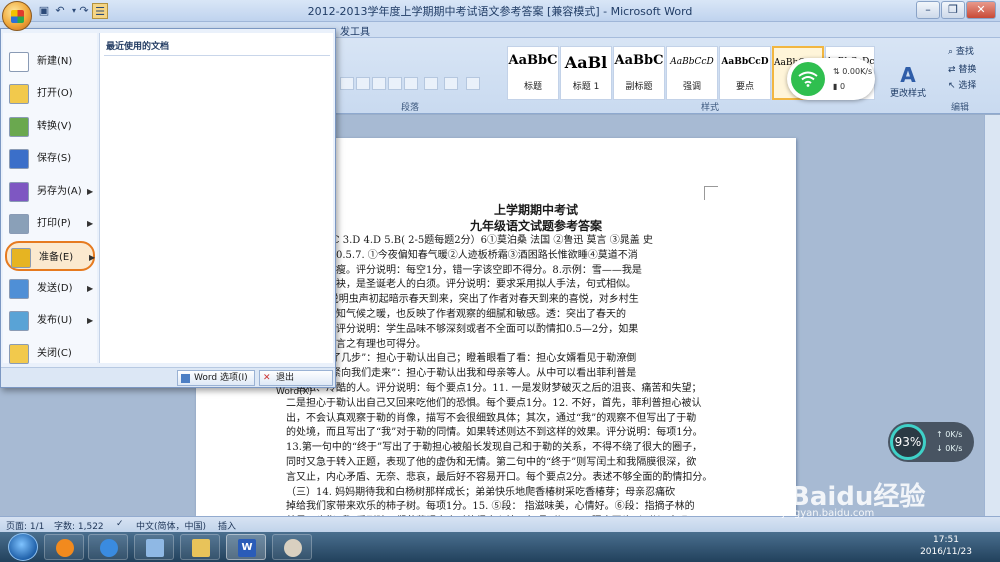  I want to click on style-sample: AaBbC, so click(533, 60).